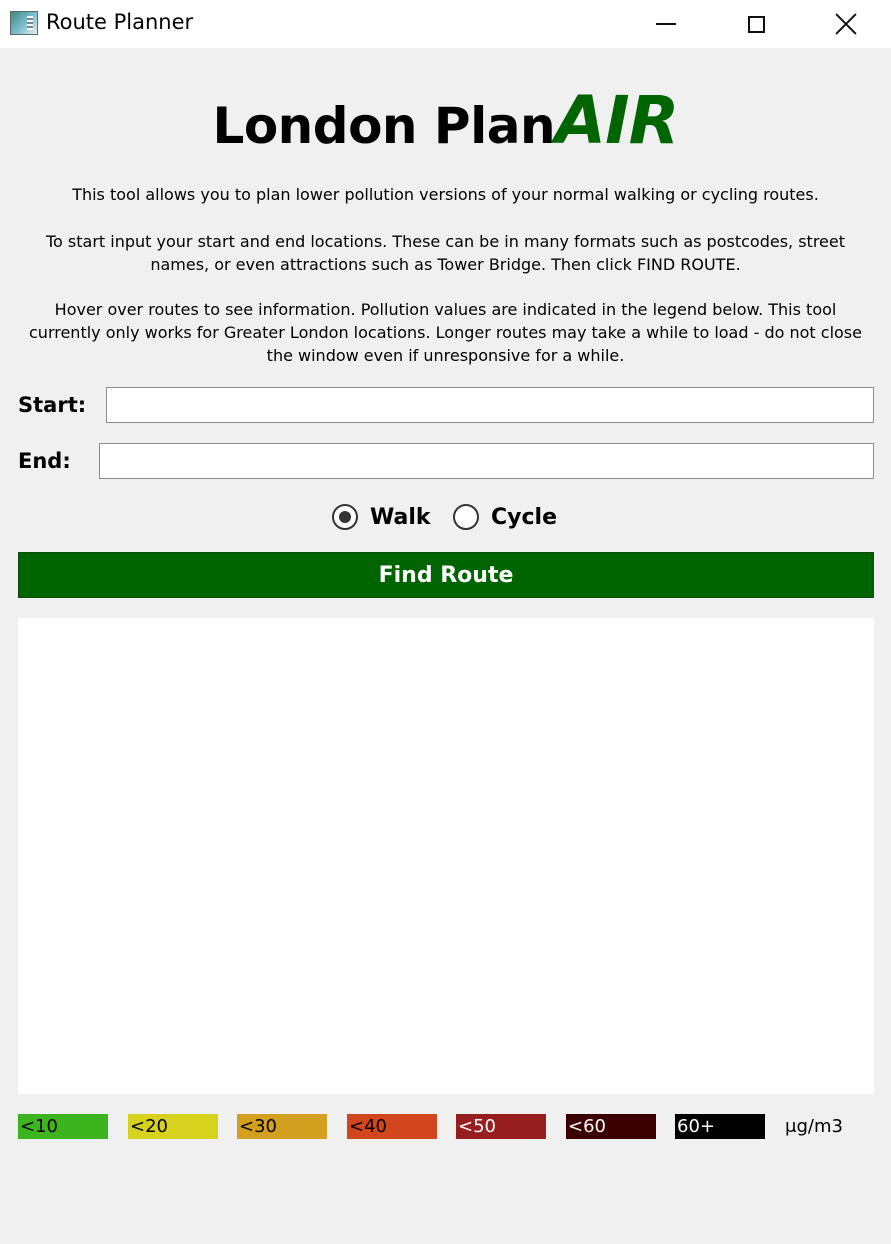 The height and width of the screenshot is (1244, 891). What do you see at coordinates (384, 126) in the screenshot?
I see `logo-main-text: London Plan` at bounding box center [384, 126].